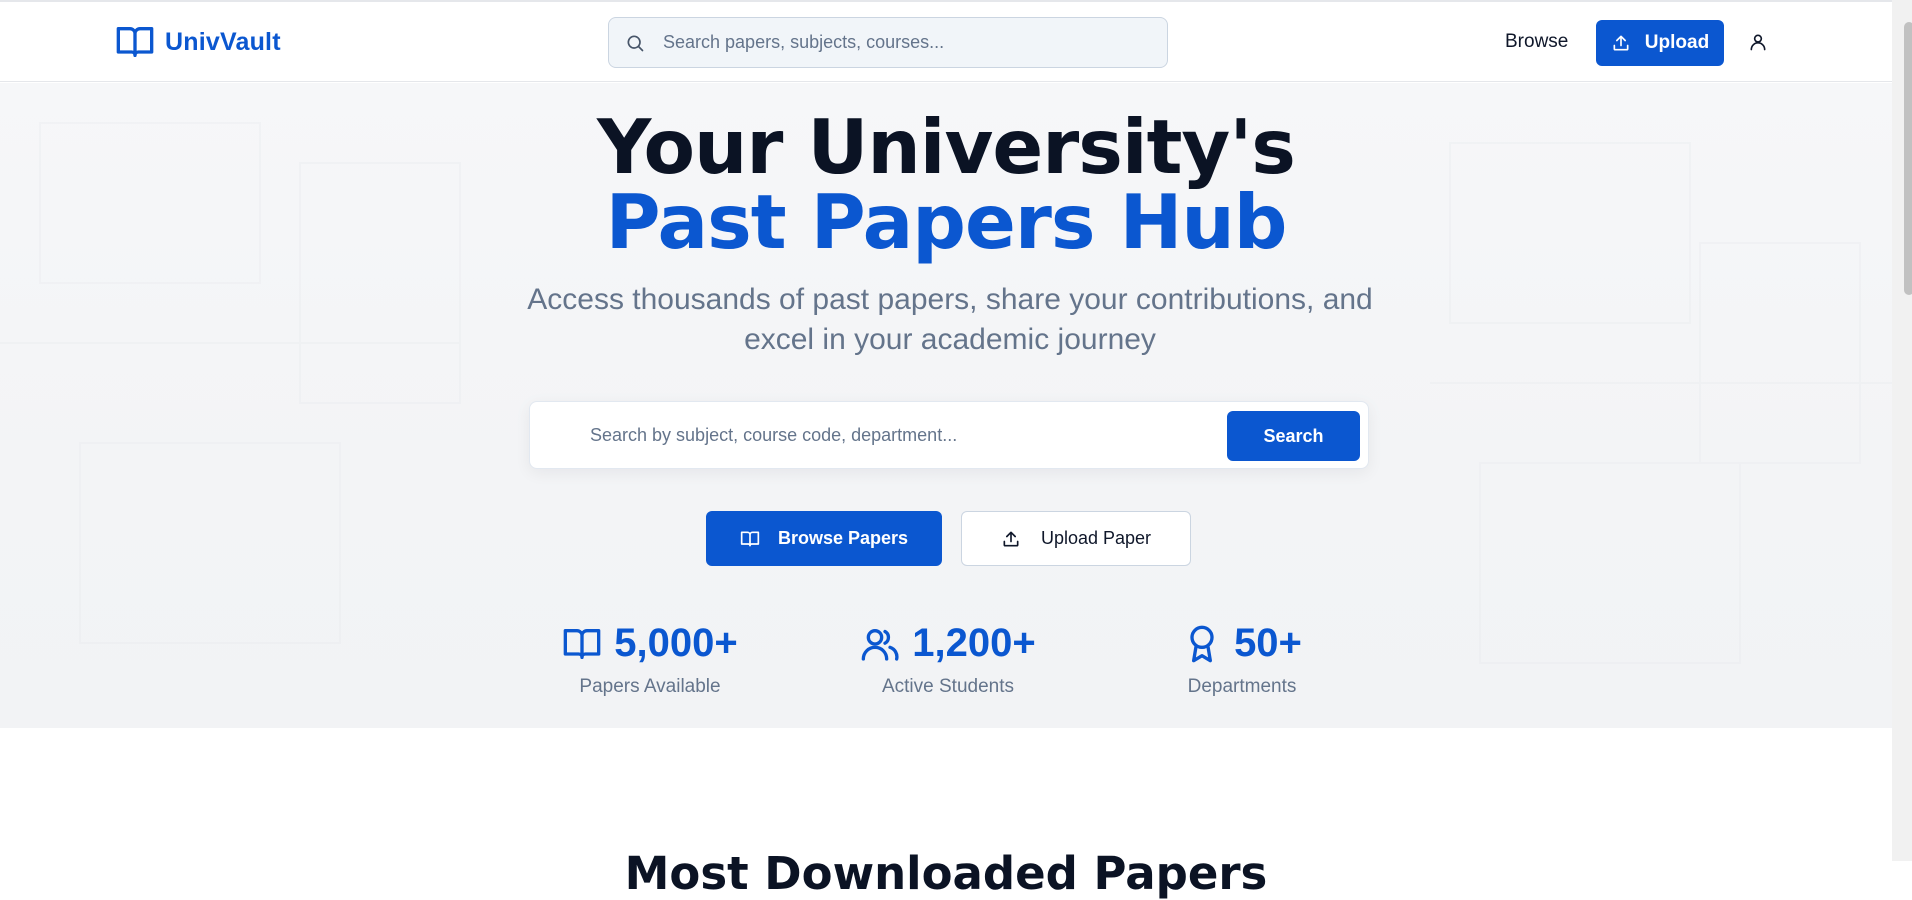 The image size is (1912, 900). I want to click on brand-logo: UnivVault, so click(198, 42).